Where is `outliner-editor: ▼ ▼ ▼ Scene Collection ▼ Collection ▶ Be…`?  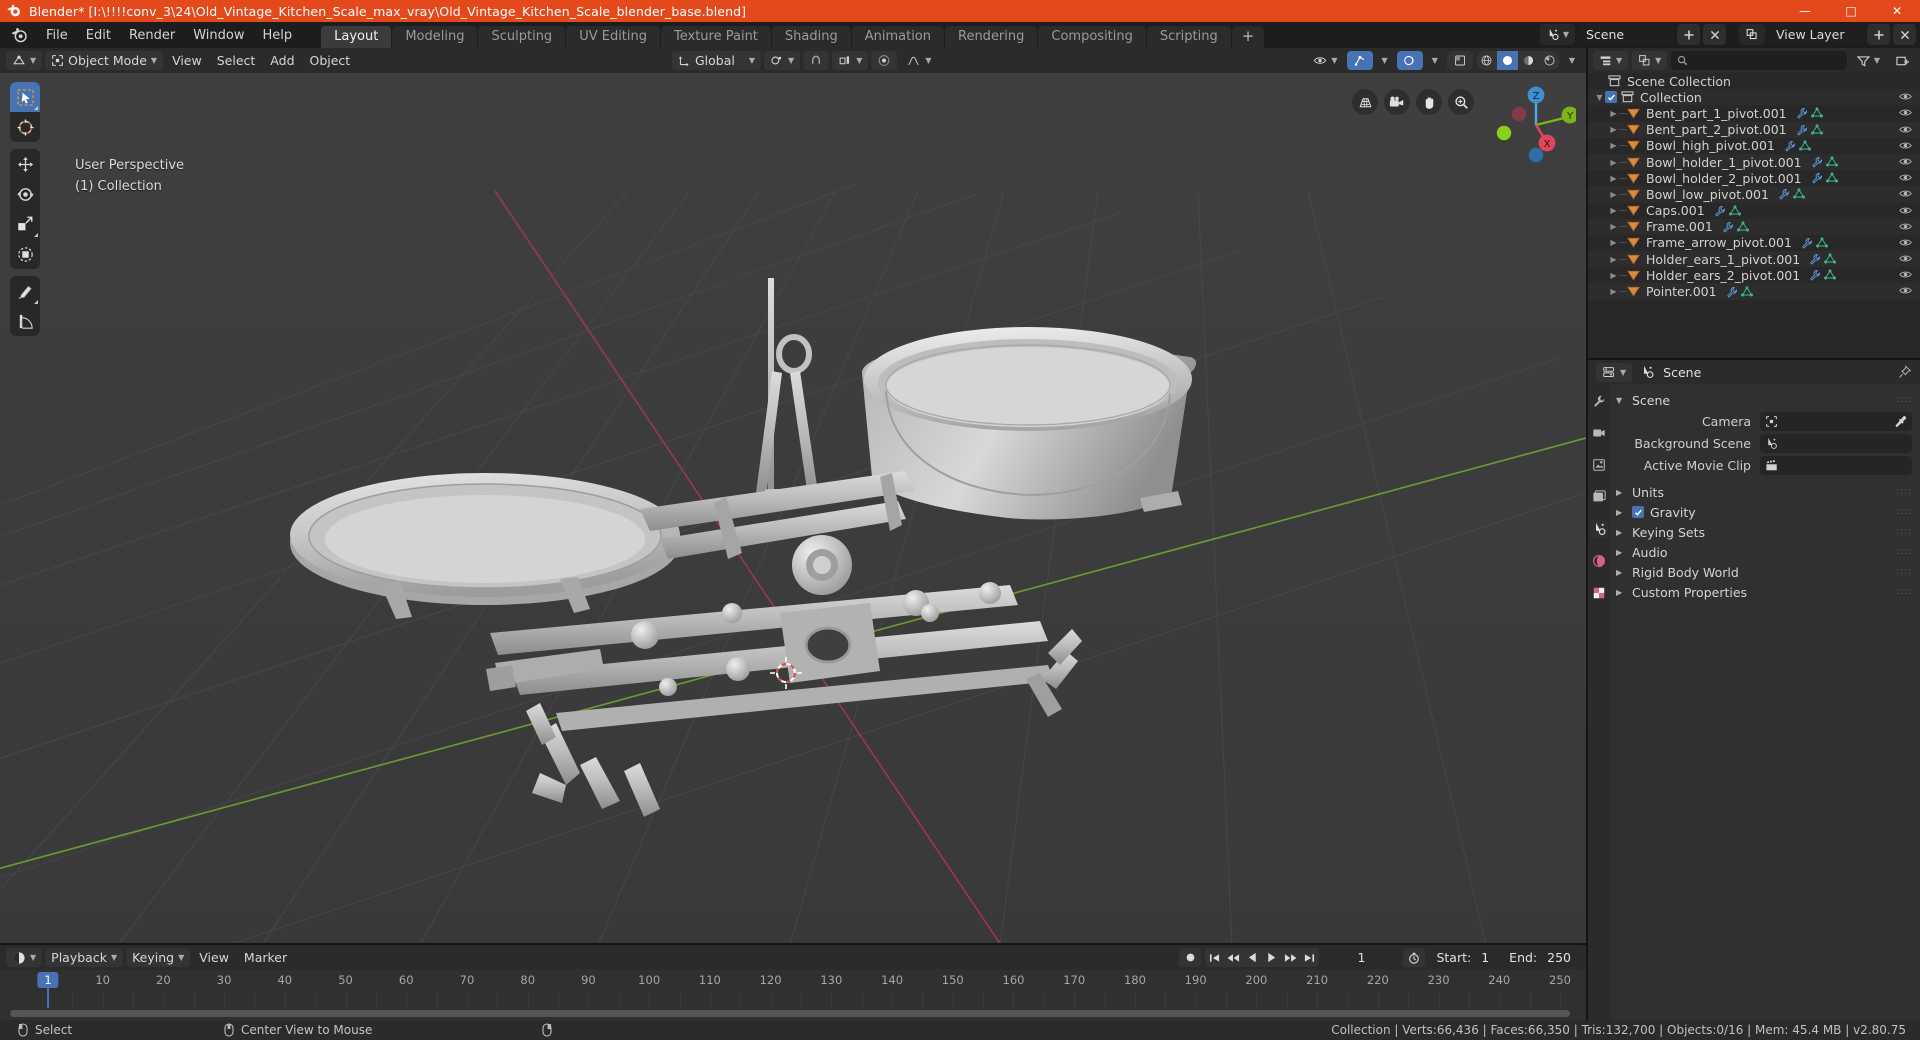
outliner-editor: ▼ ▼ ▼ Scene Collection ▼ Collection ▶ Be… is located at coordinates (1754, 203).